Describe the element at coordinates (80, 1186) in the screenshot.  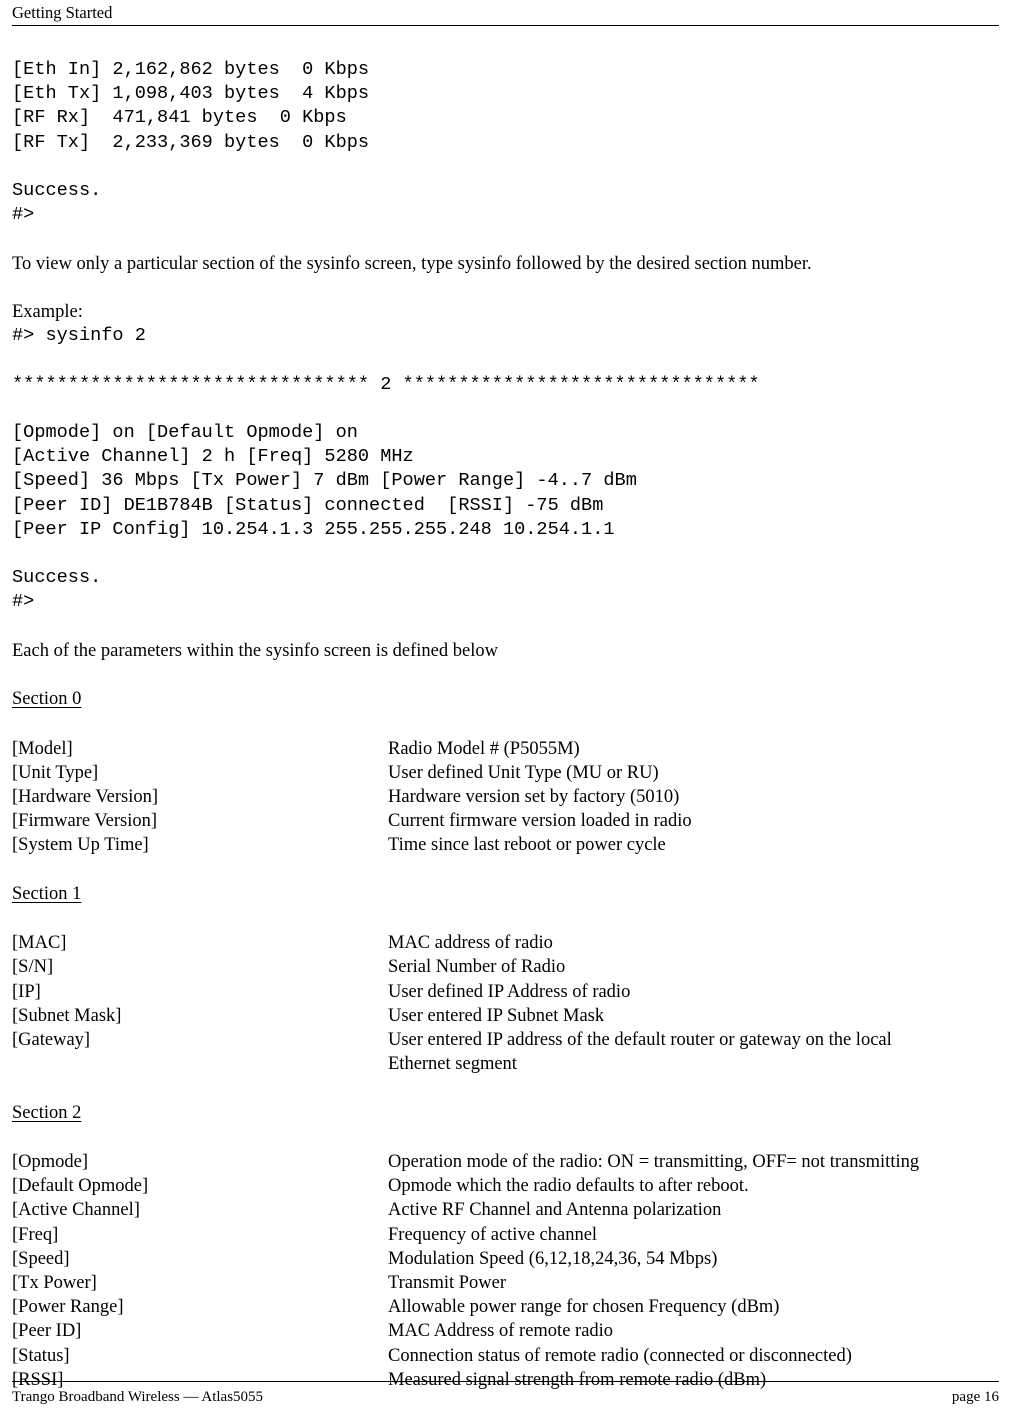
I see `definition-term: [Default Opmode]` at that location.